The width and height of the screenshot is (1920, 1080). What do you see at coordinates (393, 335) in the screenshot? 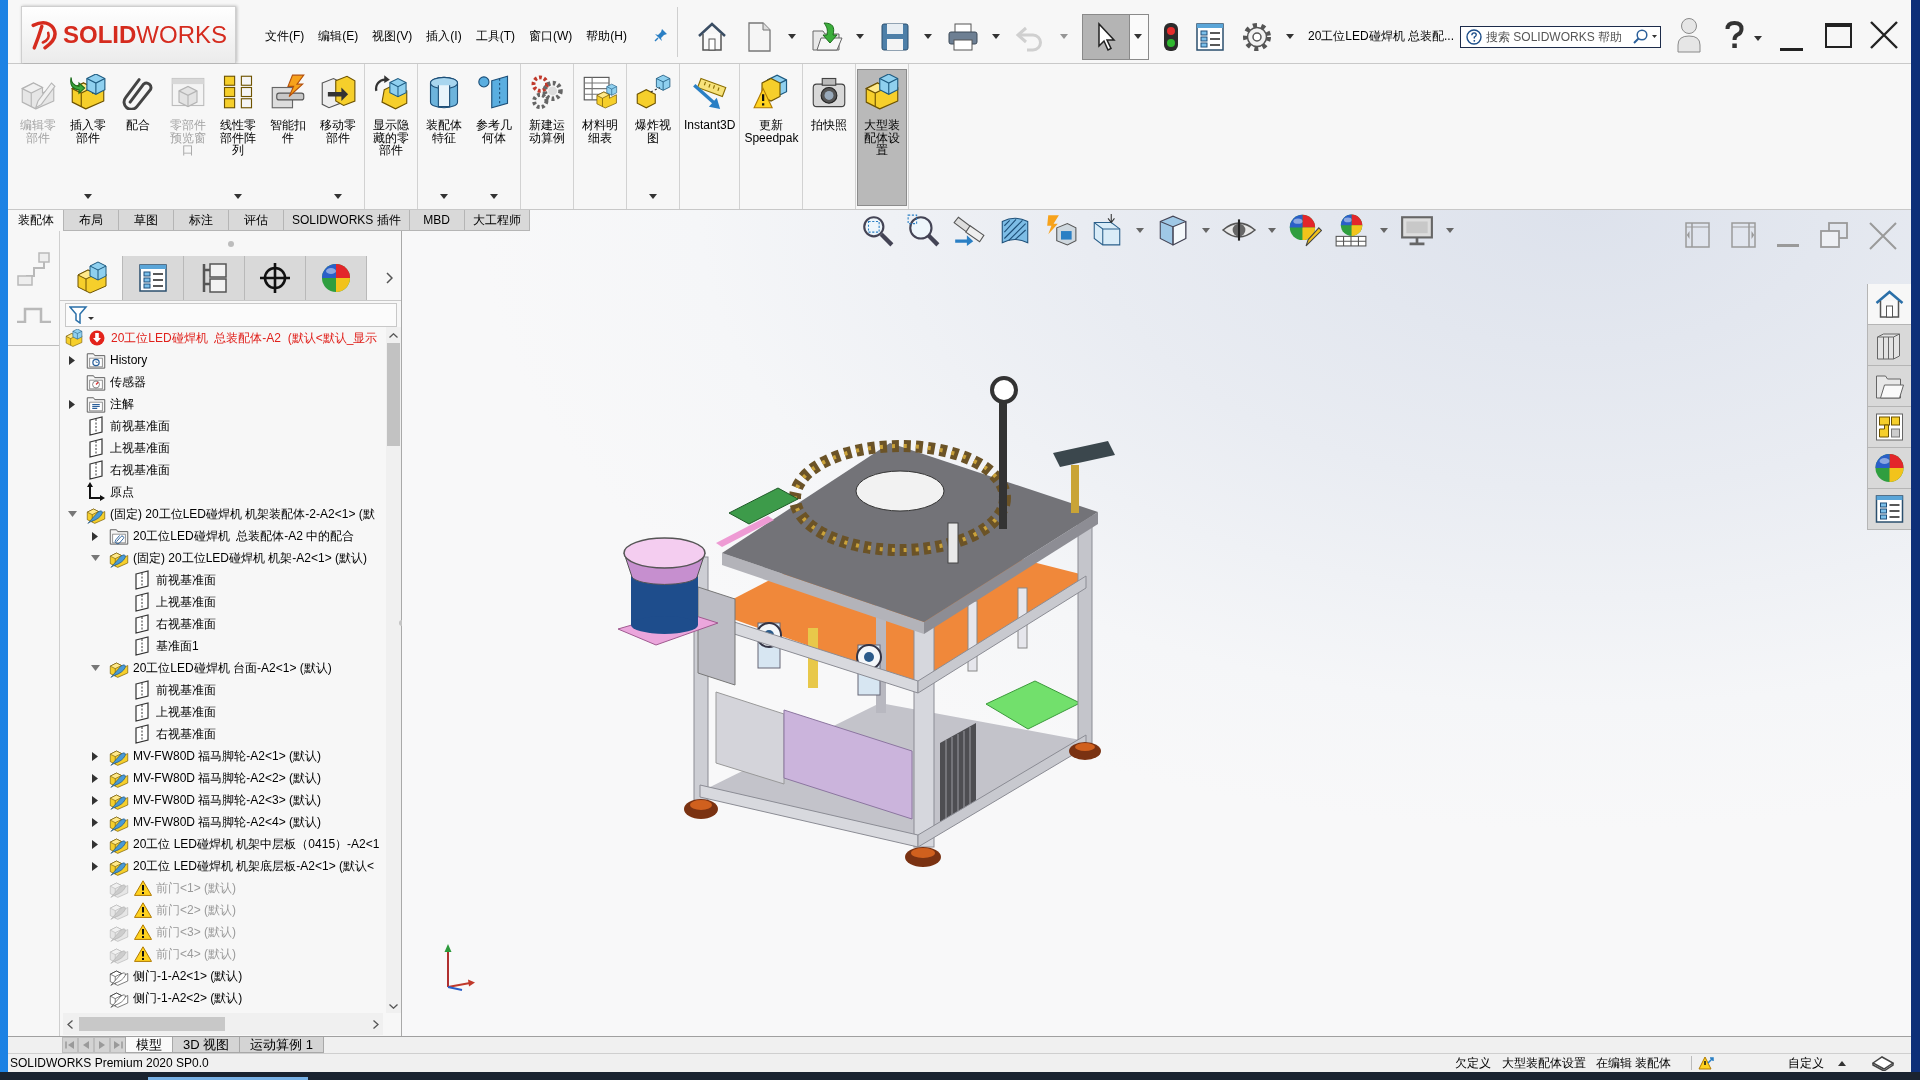
I see `chevron-up-icon` at bounding box center [393, 335].